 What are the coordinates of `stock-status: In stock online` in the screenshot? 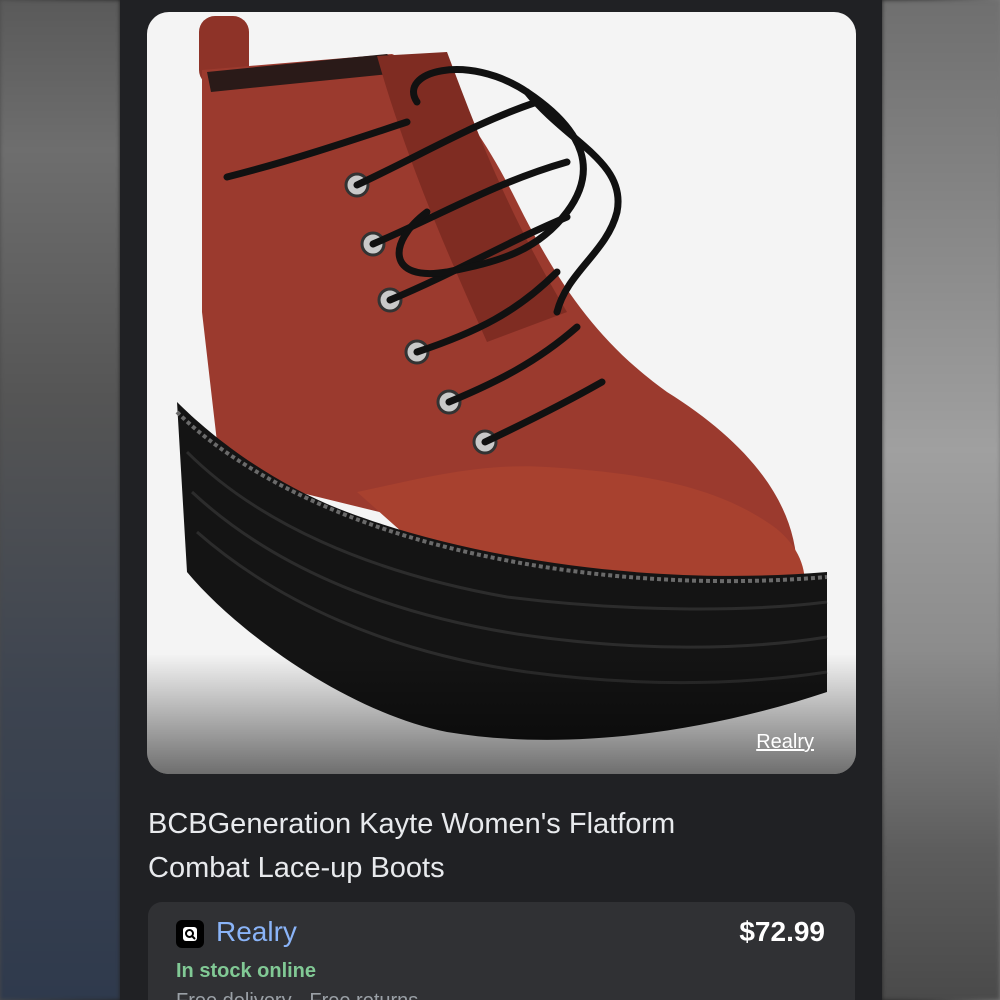 It's located at (246, 971).